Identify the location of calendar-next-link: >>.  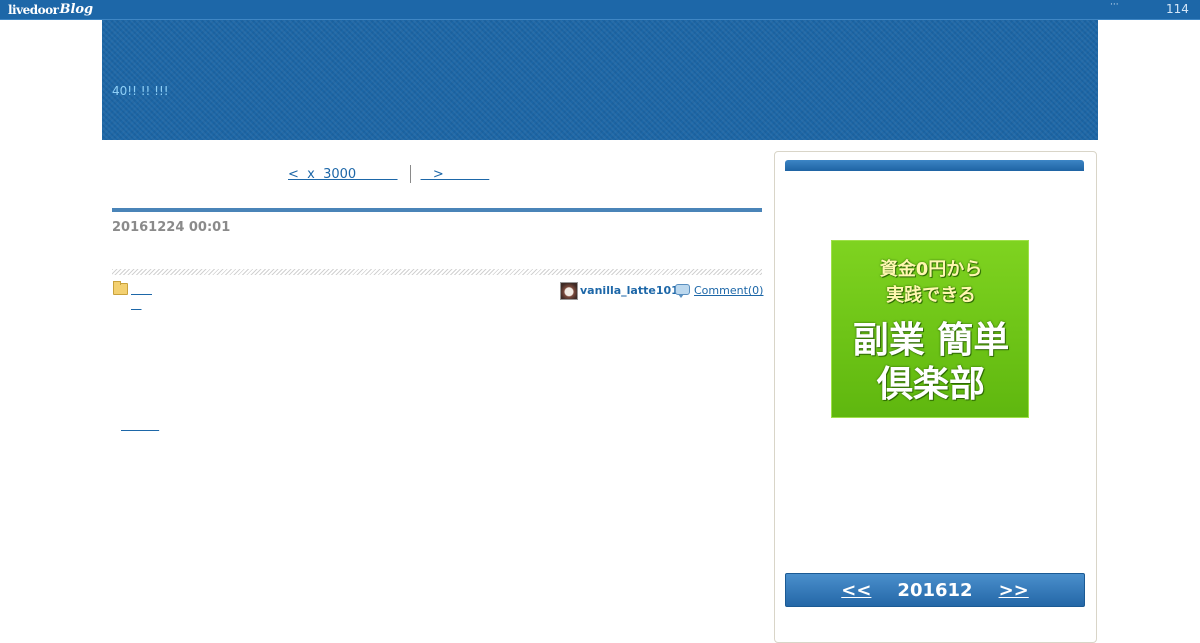
(1014, 590).